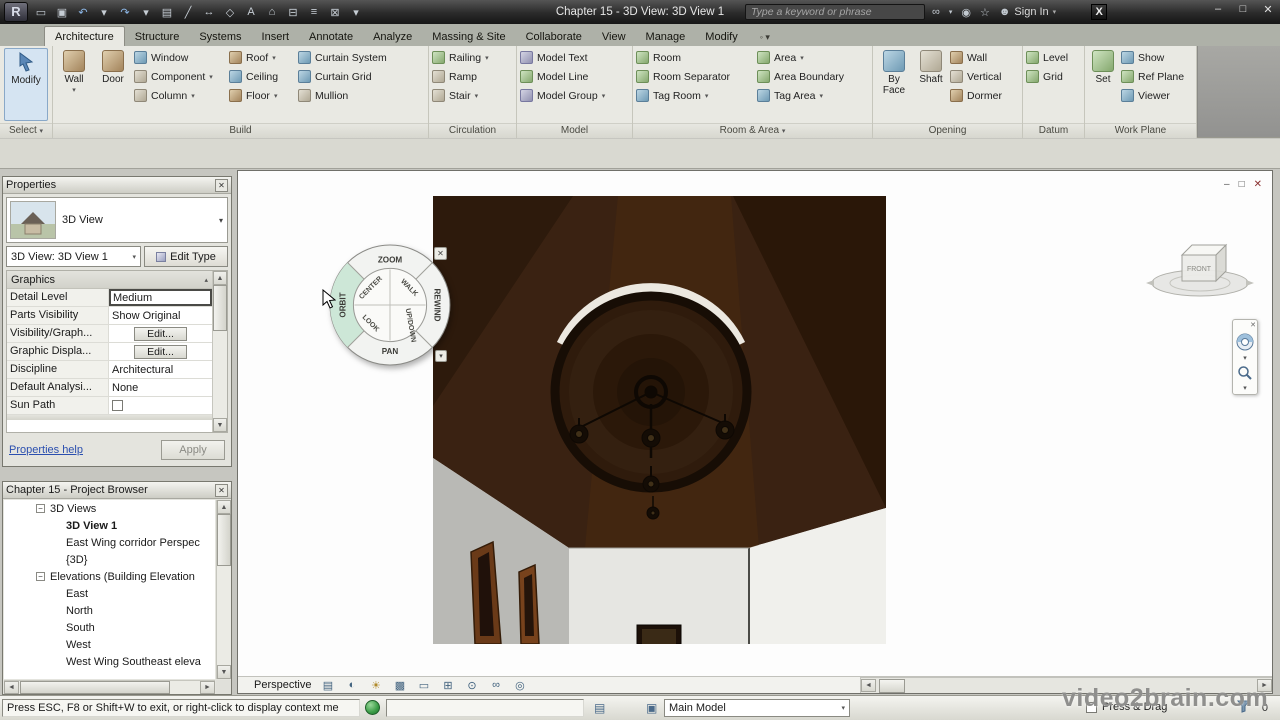  Describe the element at coordinates (180, 95) in the screenshot. I see `column-button: Column ▾` at that location.